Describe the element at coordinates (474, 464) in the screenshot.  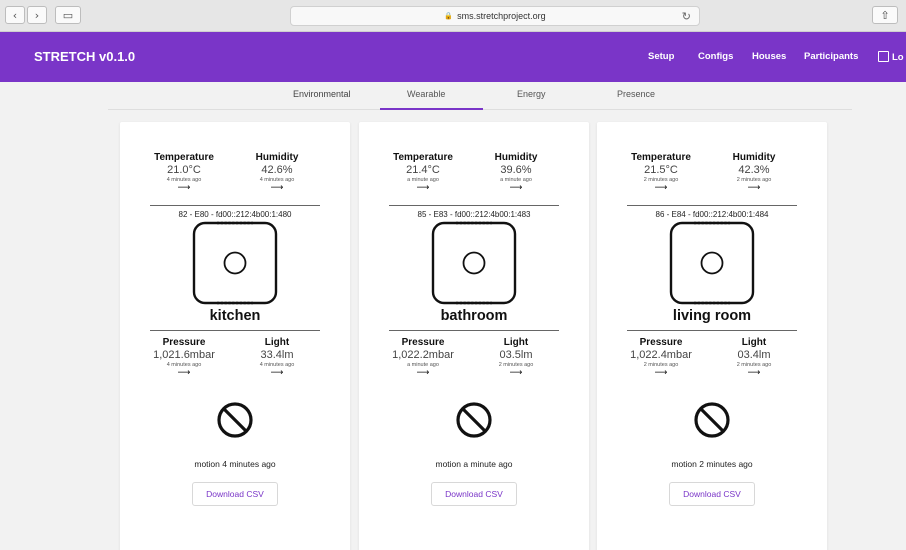
I see `motion-status: motion a minute ago` at that location.